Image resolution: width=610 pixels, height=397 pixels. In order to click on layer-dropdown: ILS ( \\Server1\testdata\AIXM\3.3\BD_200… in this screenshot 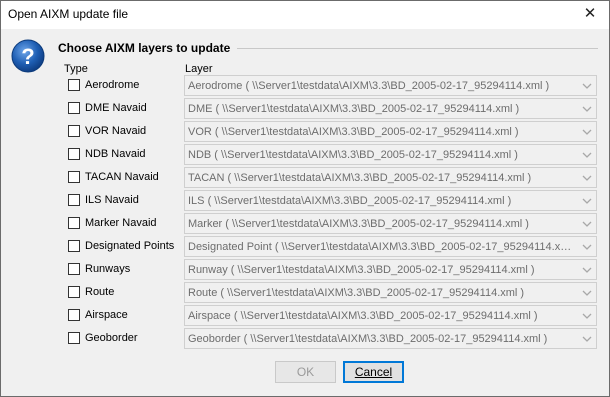, I will do `click(390, 200)`.